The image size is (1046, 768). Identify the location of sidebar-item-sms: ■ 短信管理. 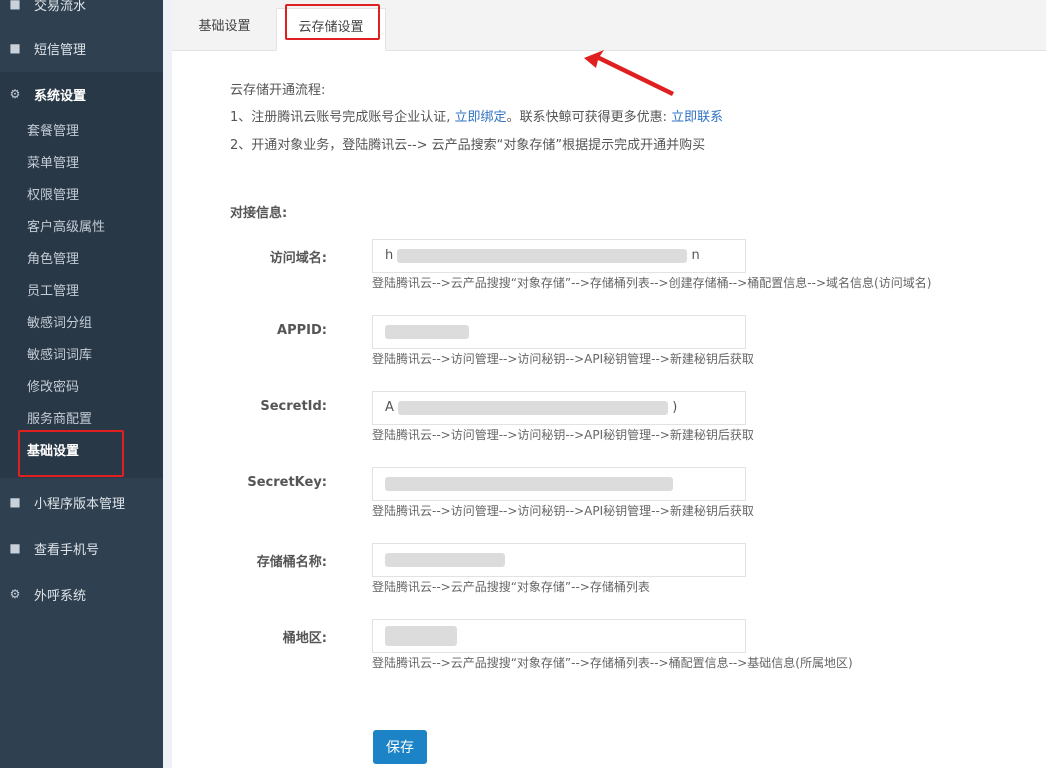
(81, 48).